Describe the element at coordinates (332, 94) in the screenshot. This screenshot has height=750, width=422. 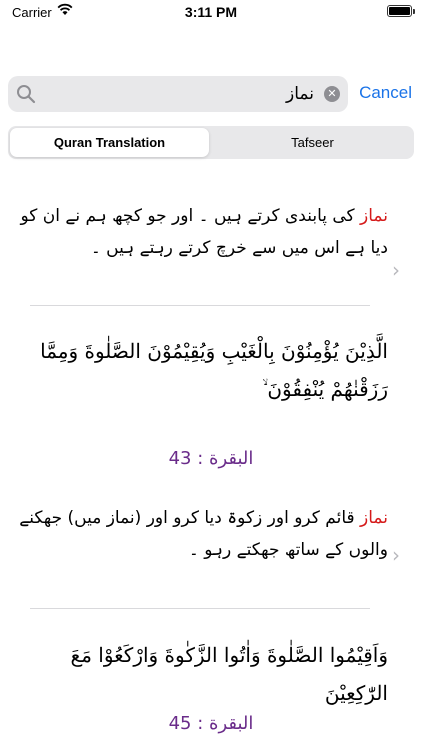
I see `clear-search-icon: ✕` at that location.